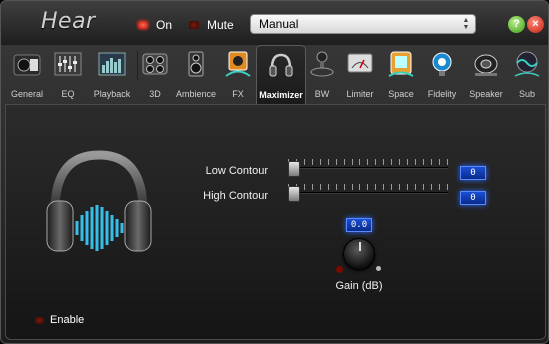  I want to click on fidelity-icon, so click(442, 64).